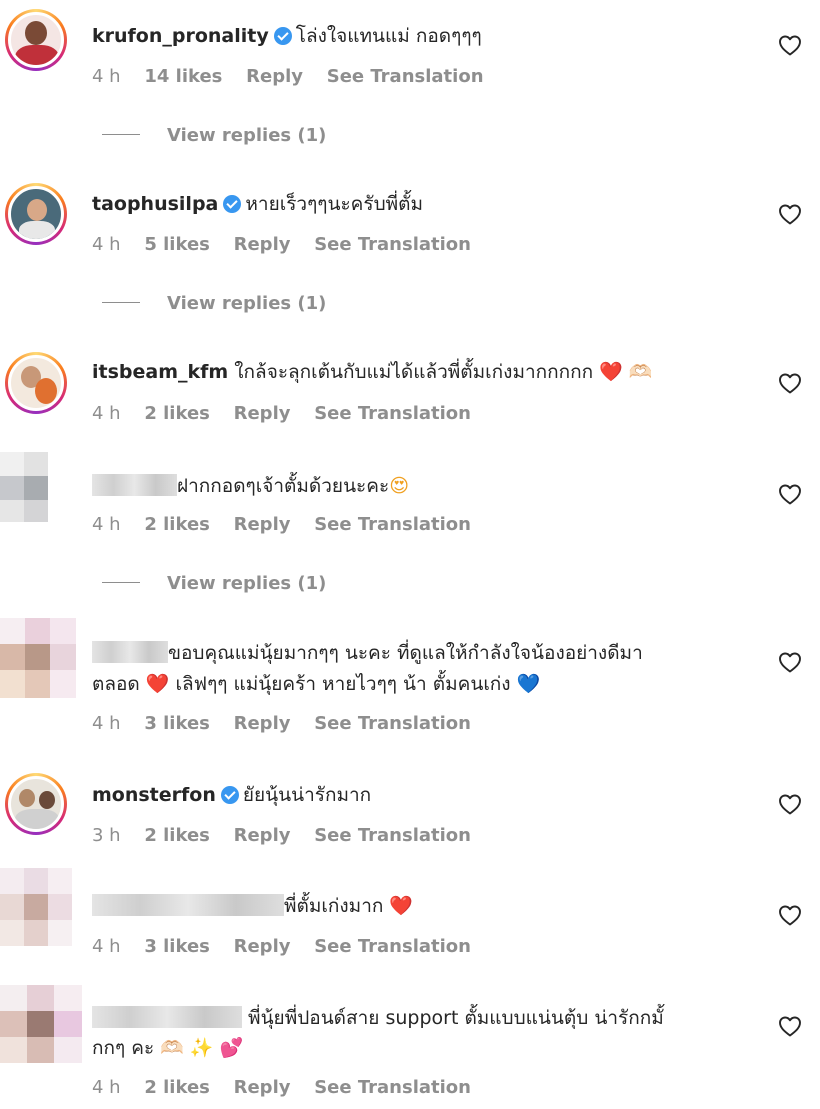 The image size is (820, 1109). Describe the element at coordinates (626, 372) in the screenshot. I see `emoji: ❤️ 🫶🏻` at that location.